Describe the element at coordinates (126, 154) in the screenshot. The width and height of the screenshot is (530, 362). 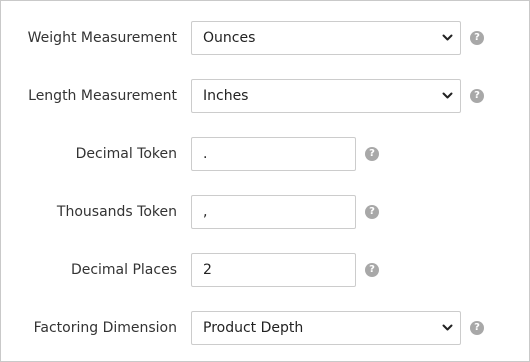
I see `decimal-token-label: Decimal Token` at that location.